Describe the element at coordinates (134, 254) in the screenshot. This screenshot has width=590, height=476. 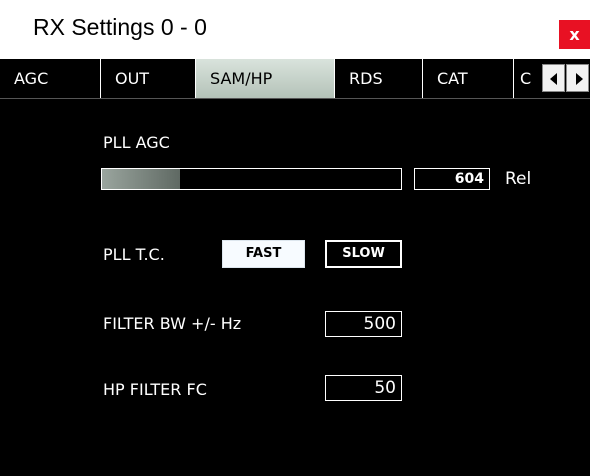
I see `pll-tc-label: PLL T.C.` at that location.